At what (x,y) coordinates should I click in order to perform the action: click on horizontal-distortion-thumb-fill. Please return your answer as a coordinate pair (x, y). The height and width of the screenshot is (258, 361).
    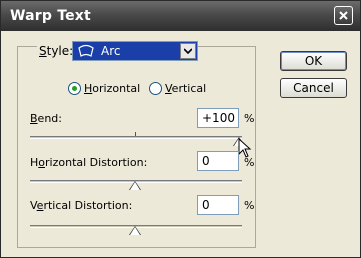
    Looking at the image, I should click on (135, 186).